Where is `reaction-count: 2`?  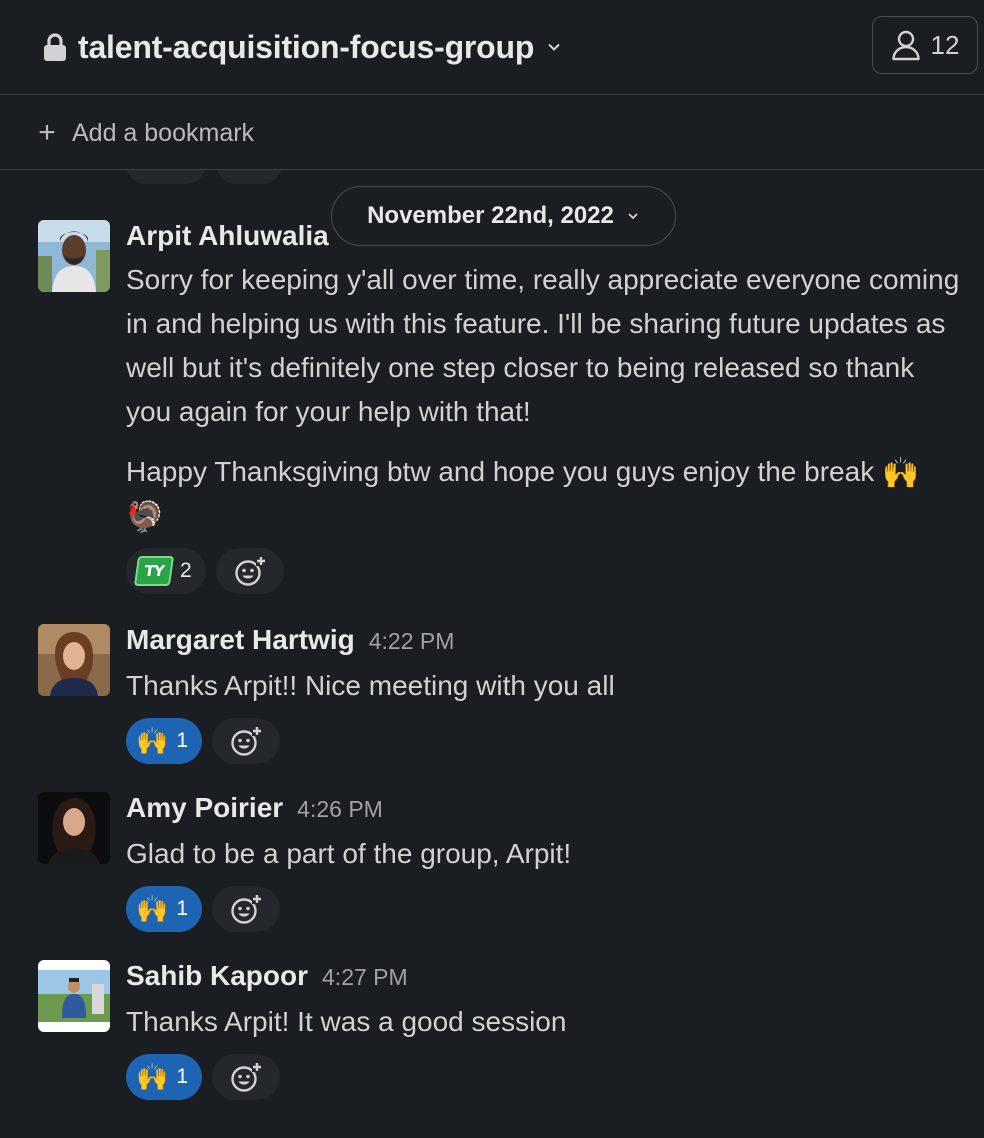 reaction-count: 2 is located at coordinates (186, 570).